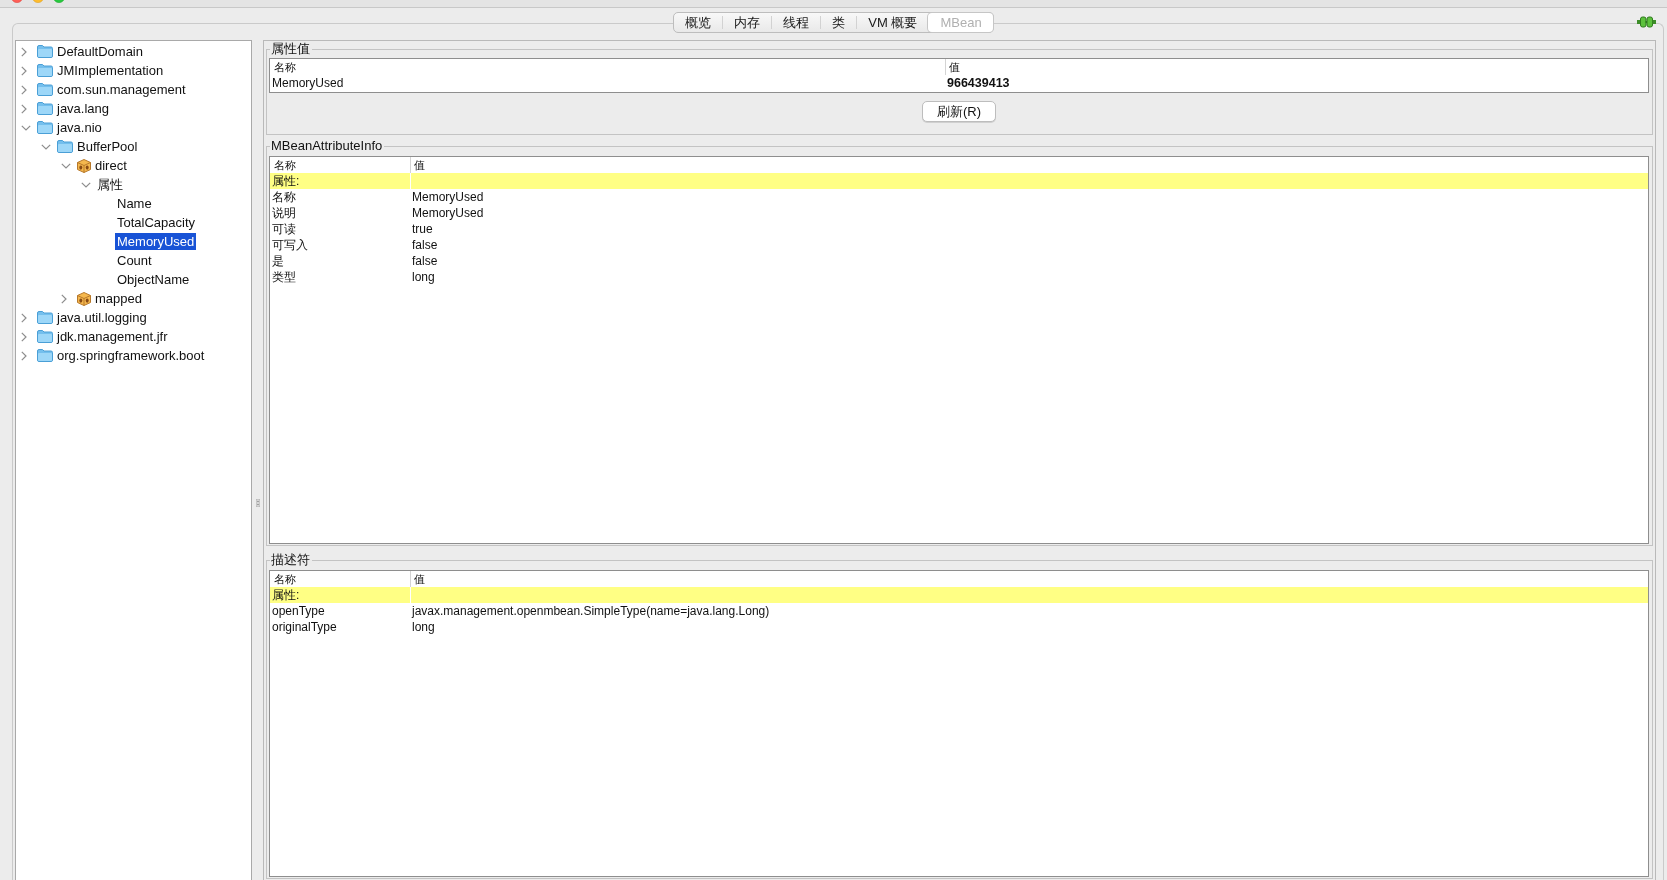 This screenshot has width=1667, height=880. I want to click on tree-item: ObjectName, so click(153, 279).